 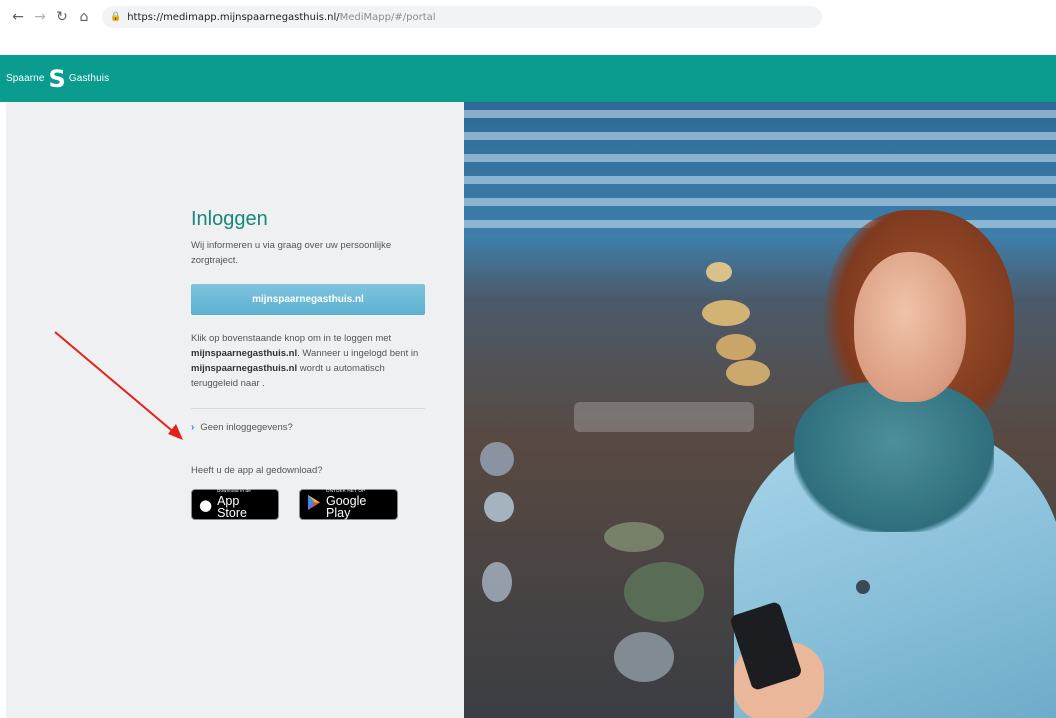 I want to click on woman-scarf, so click(x=894, y=457).